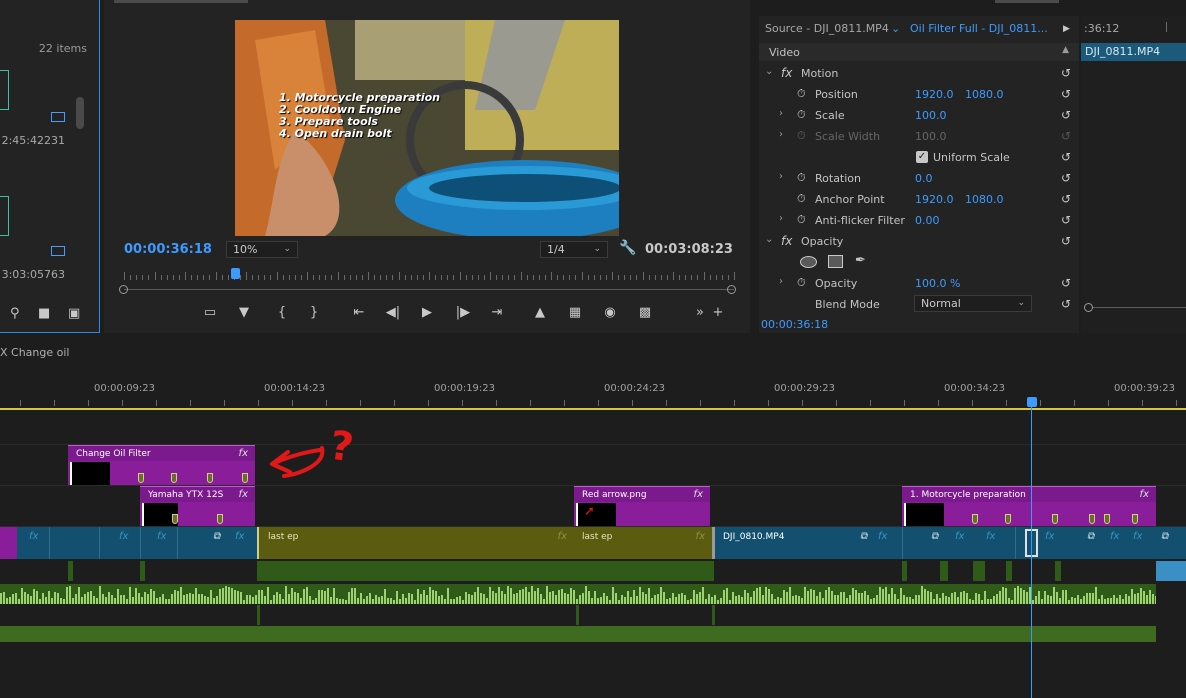 The image size is (1186, 698). Describe the element at coordinates (578, 594) in the screenshot. I see `audio-waveform` at that location.